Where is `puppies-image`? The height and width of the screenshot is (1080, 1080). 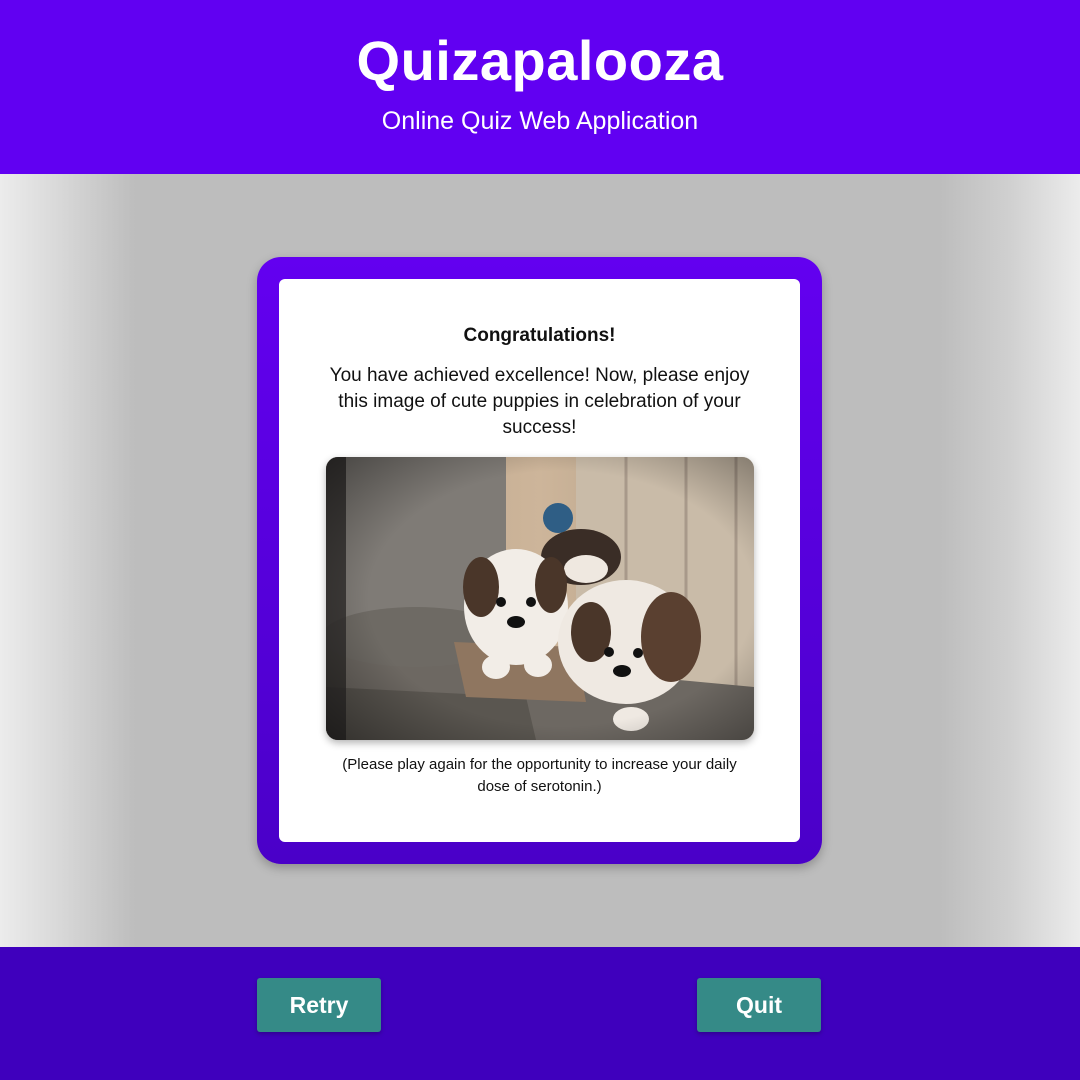 puppies-image is located at coordinates (539, 598).